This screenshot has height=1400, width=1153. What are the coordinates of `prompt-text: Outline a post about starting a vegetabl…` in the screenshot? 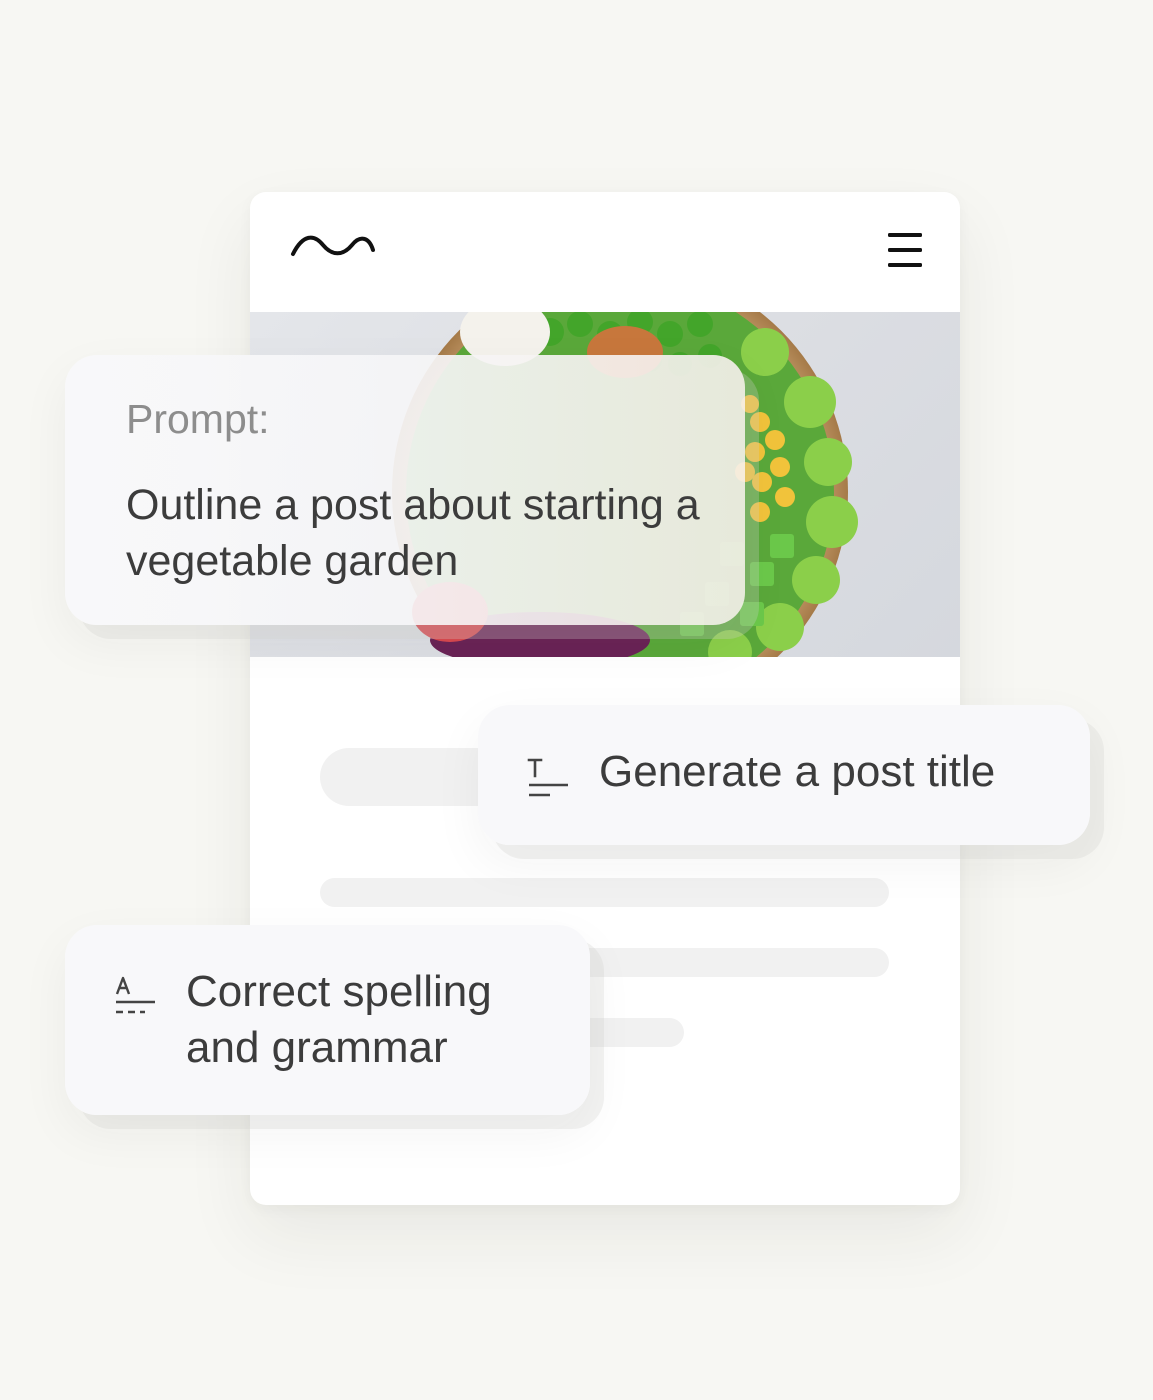 It's located at (413, 533).